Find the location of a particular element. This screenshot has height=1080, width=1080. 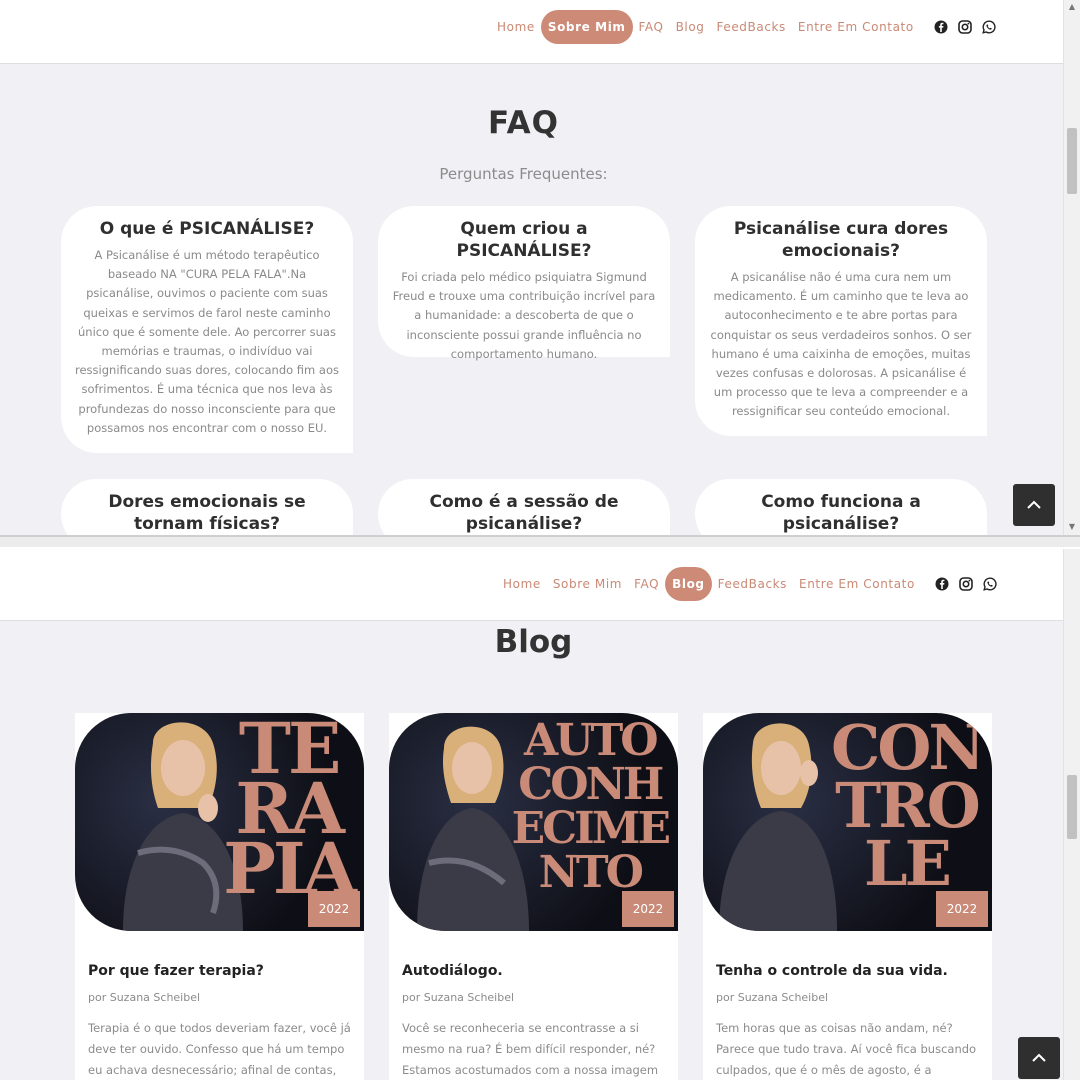

faq-question: Quem criou a PSICANÁLISE? is located at coordinates (524, 240).